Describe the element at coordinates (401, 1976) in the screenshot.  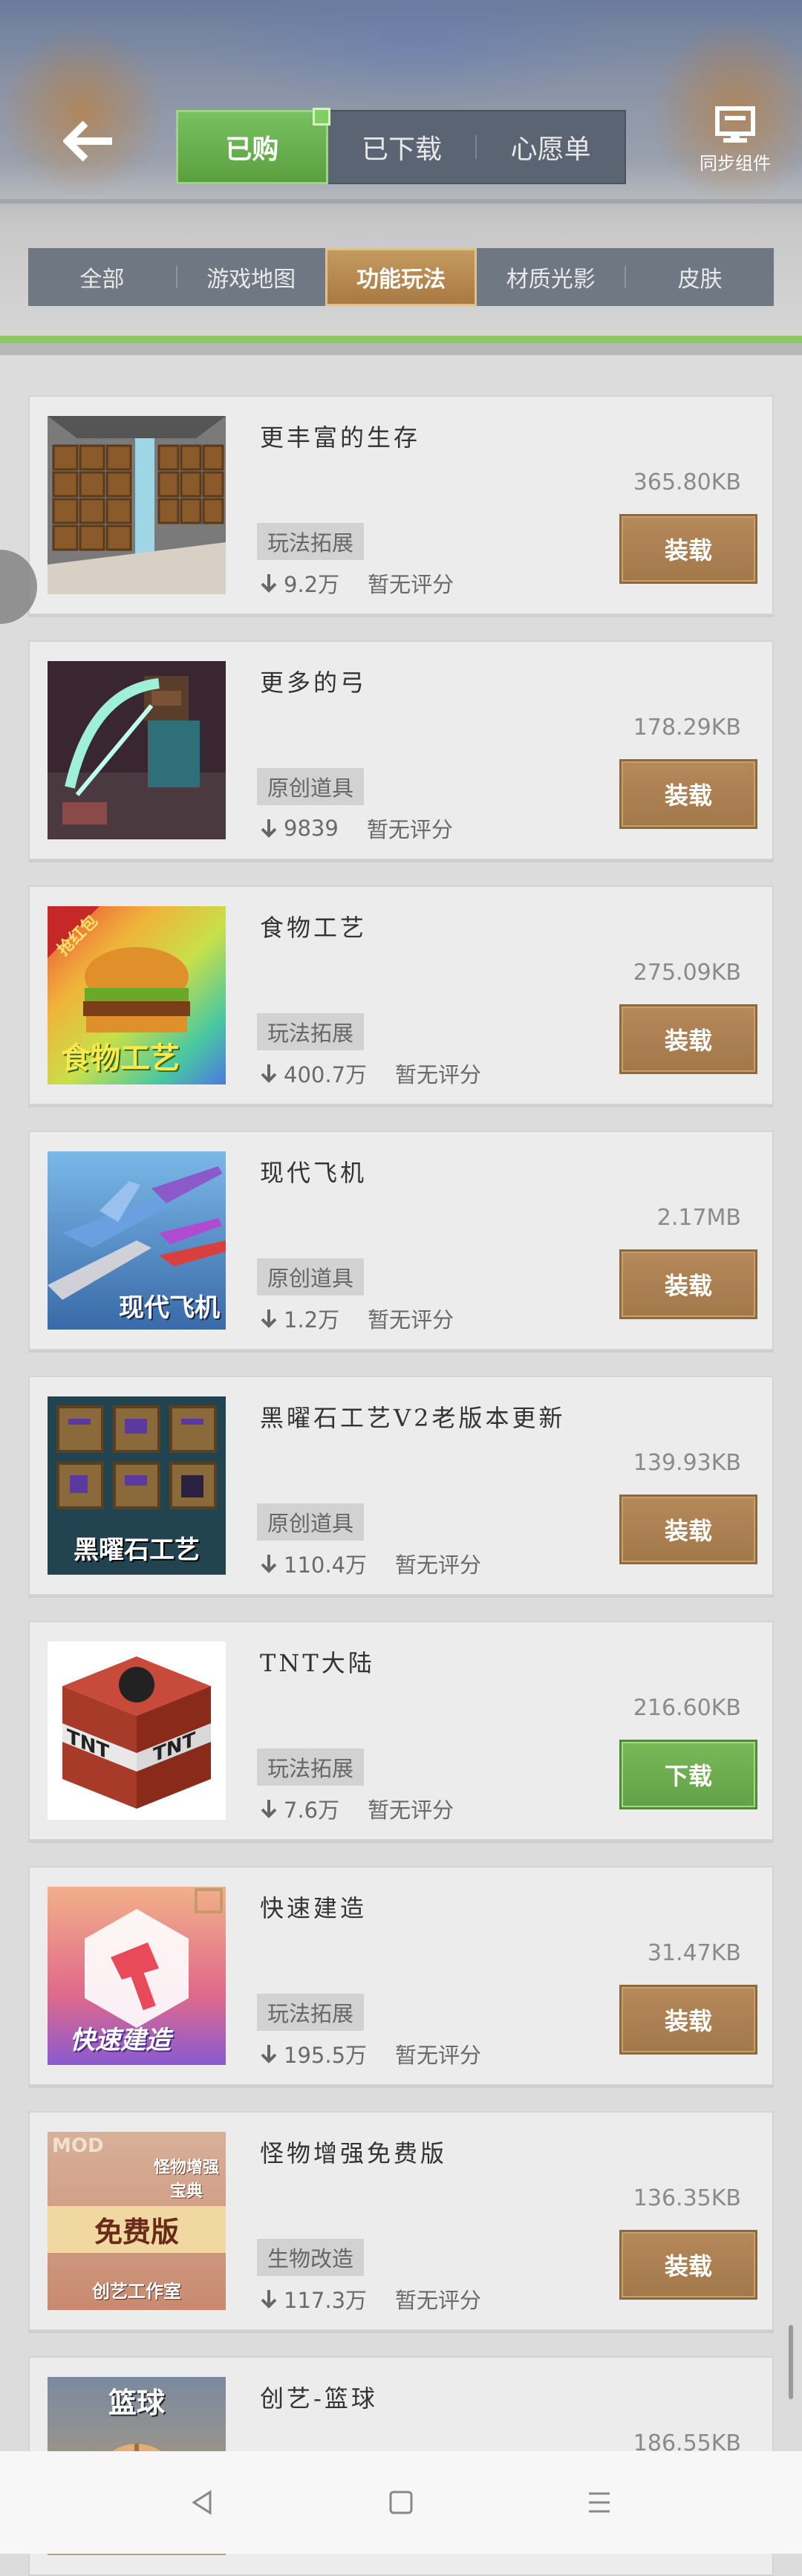
I see `list-item: 快速建造 快速建造 31.47KB 玩法拓展 195.5万 暂无评分 装载` at that location.